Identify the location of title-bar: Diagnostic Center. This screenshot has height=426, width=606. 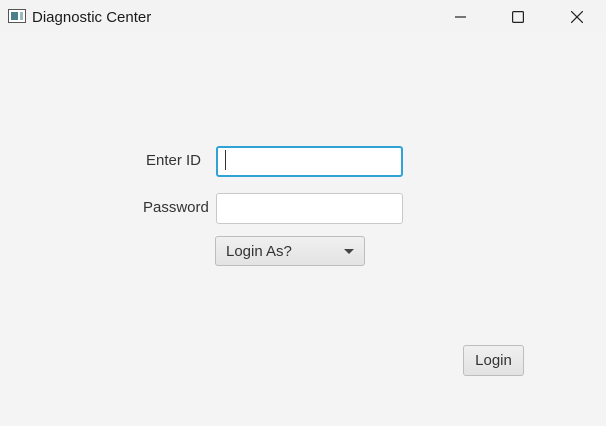
(303, 16).